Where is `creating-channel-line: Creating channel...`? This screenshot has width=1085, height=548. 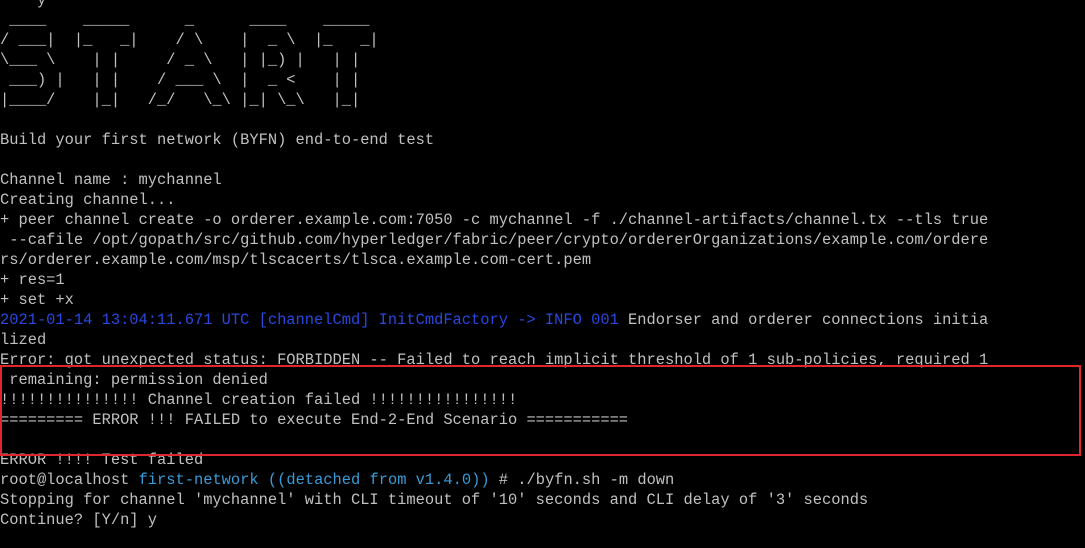
creating-channel-line: Creating channel... is located at coordinates (88, 200).